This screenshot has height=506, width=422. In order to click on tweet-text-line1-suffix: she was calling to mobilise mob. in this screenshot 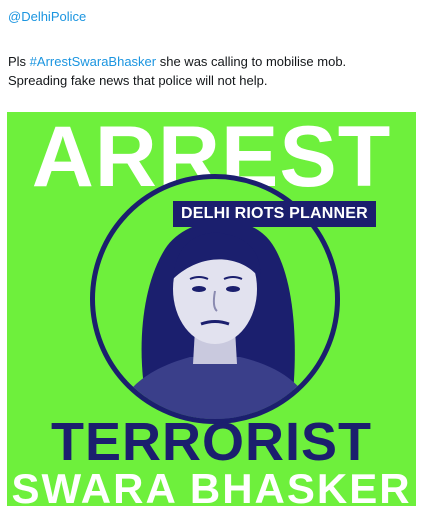, I will do `click(251, 61)`.